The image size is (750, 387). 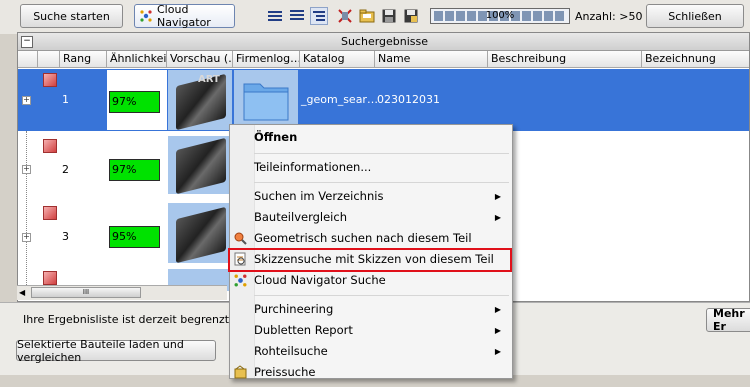 What do you see at coordinates (565, 59) in the screenshot?
I see `col-header-description: Beschreibung` at bounding box center [565, 59].